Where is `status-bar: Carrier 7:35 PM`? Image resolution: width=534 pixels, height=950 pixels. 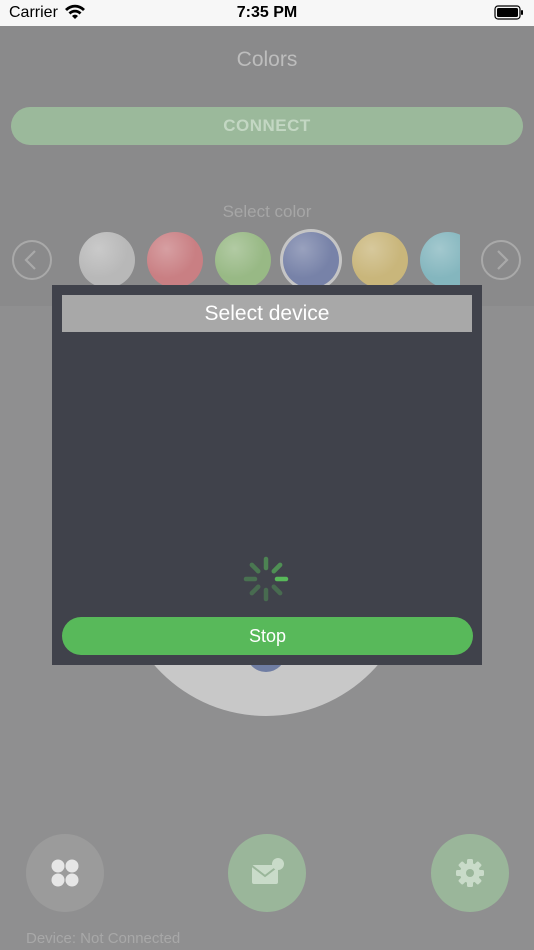 status-bar: Carrier 7:35 PM is located at coordinates (267, 13).